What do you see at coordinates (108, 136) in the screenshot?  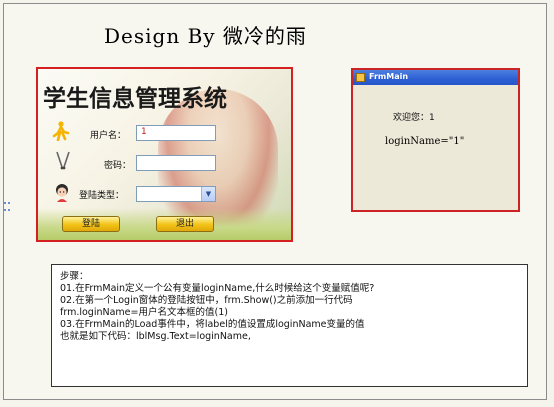 I see `username-label: 用户名：` at bounding box center [108, 136].